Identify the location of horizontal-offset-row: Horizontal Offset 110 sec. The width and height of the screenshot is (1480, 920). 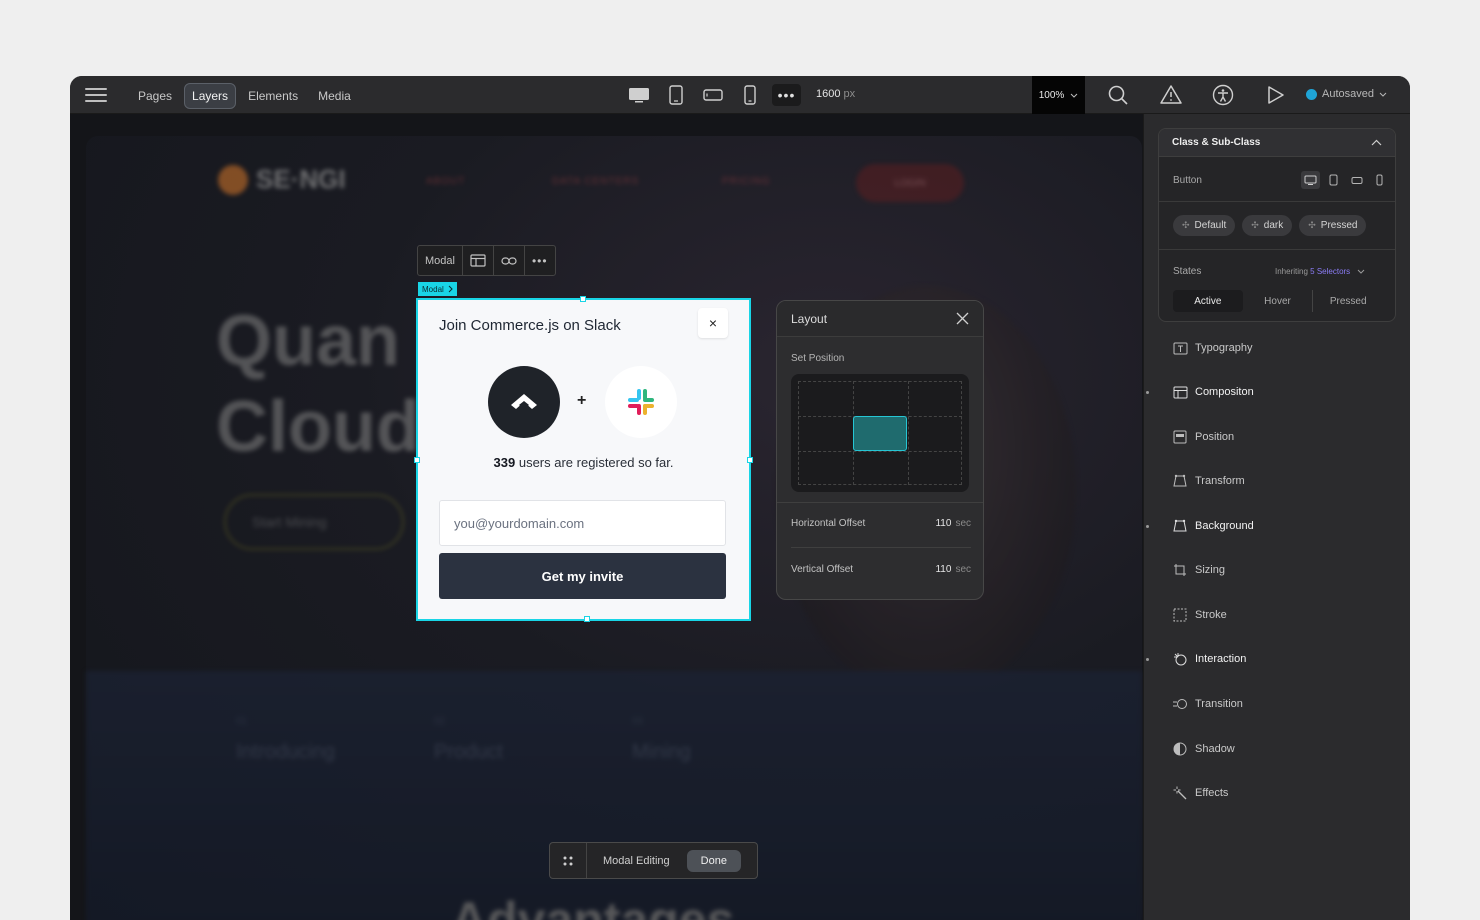
(881, 523).